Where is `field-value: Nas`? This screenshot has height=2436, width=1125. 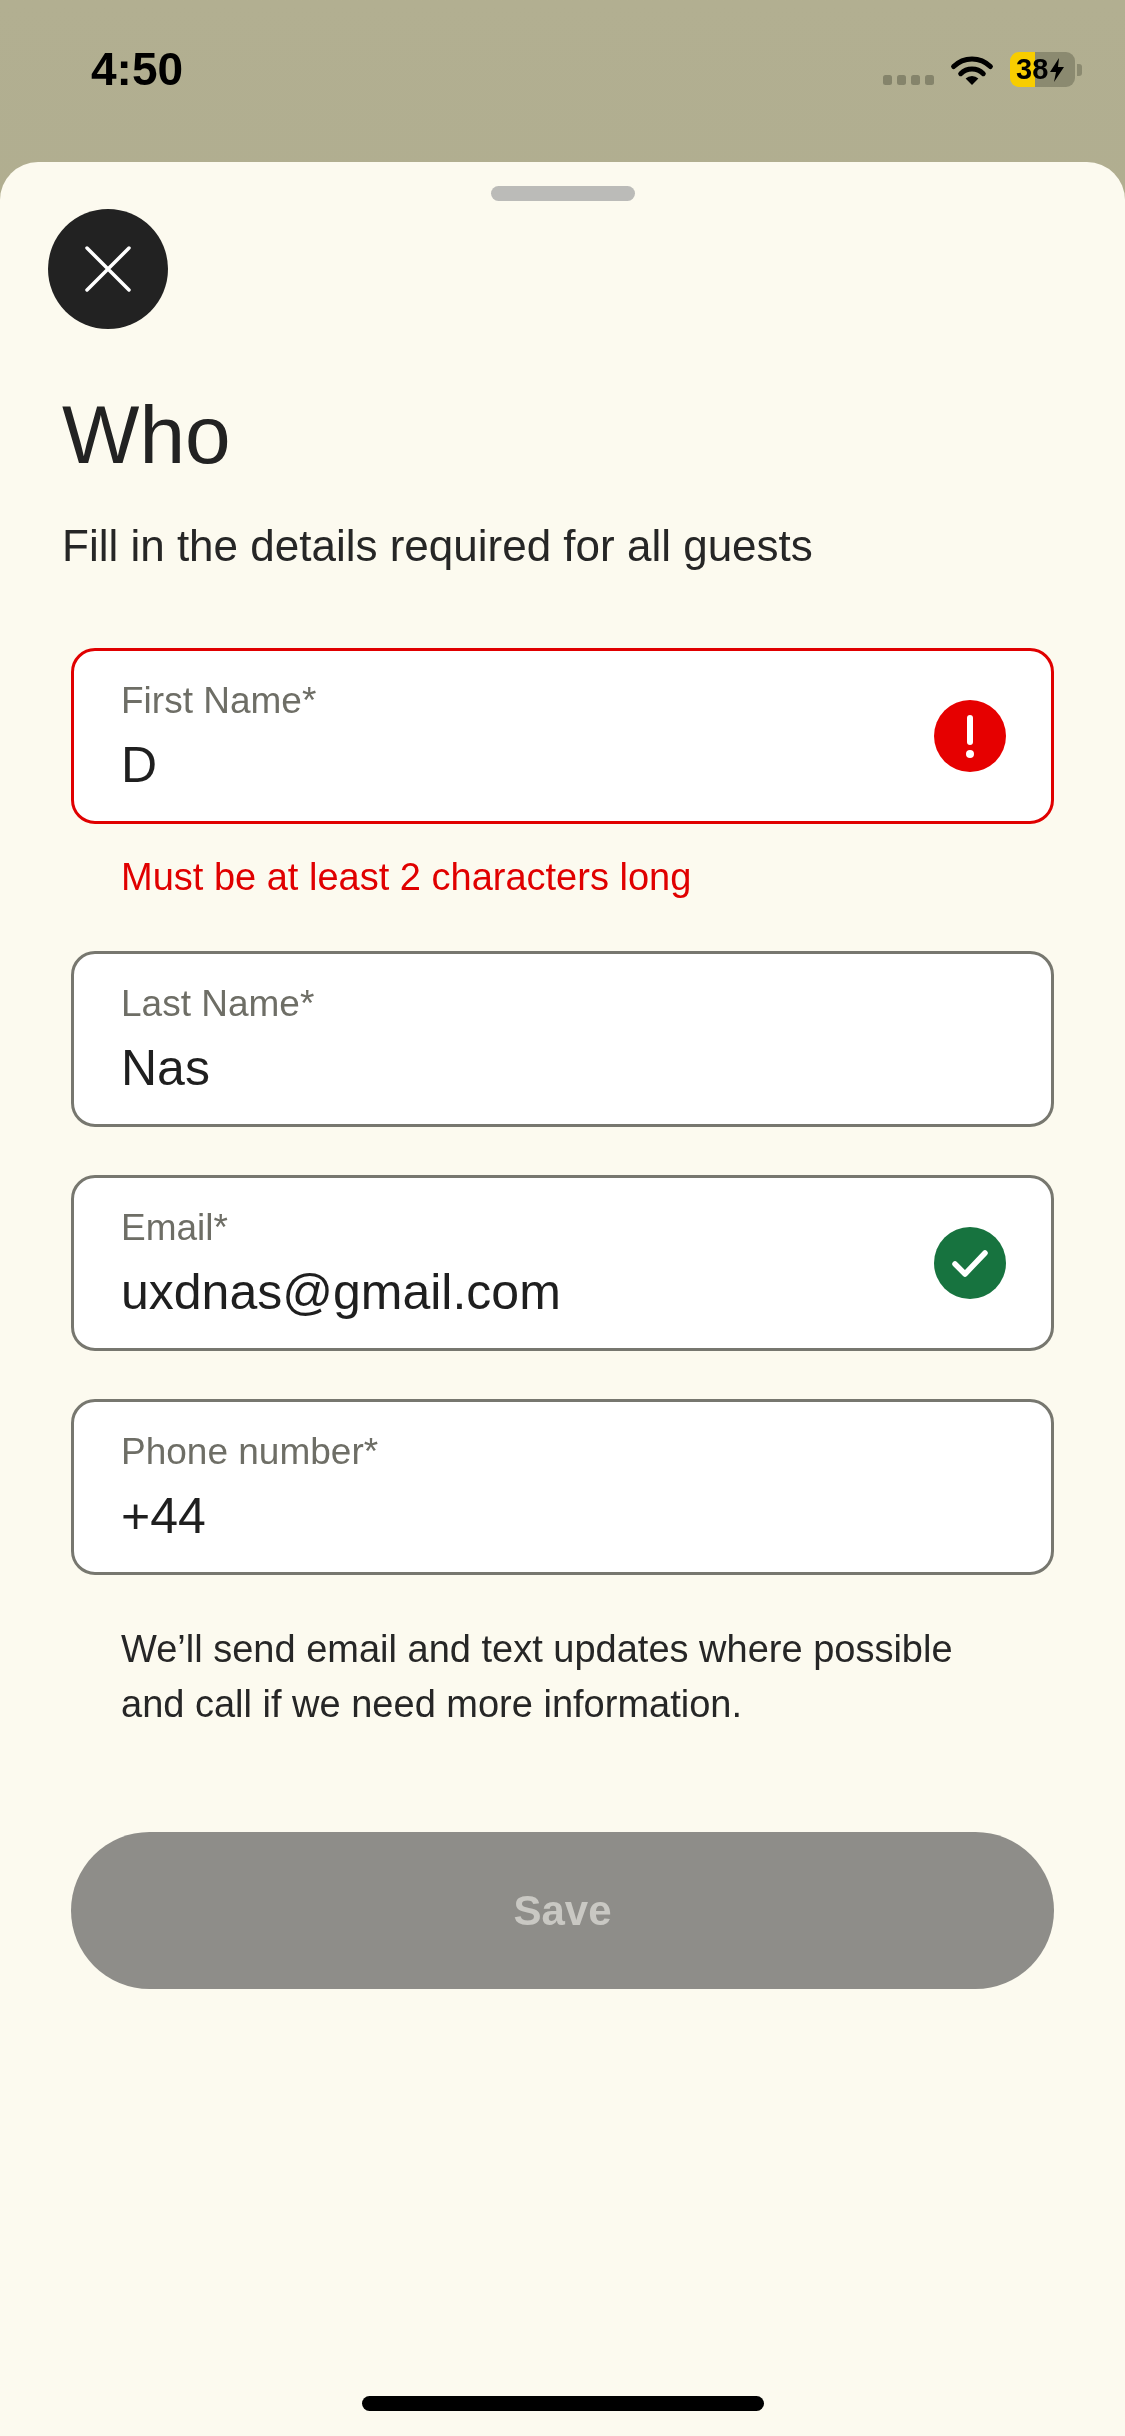
field-value: Nas is located at coordinates (165, 1068).